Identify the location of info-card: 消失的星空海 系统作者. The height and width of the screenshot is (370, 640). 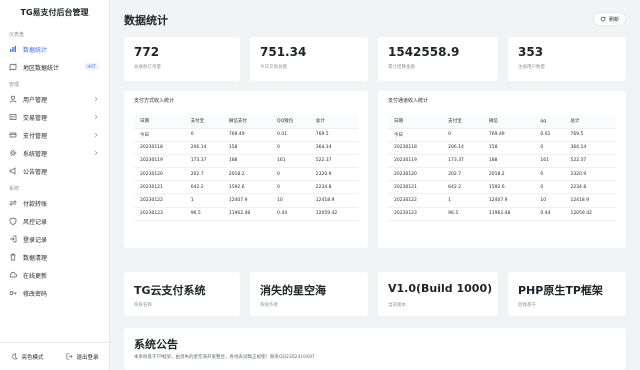
(309, 294).